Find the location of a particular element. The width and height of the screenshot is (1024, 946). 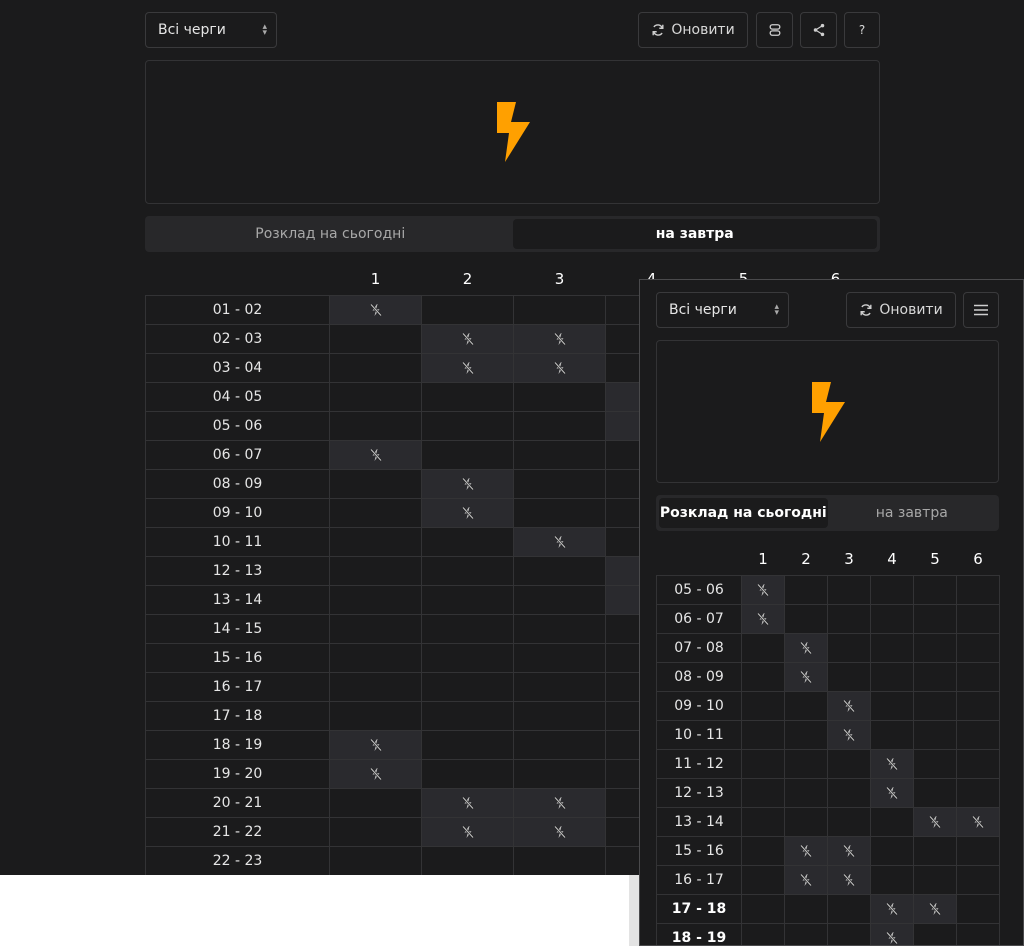

time-slot: 02 - 03 is located at coordinates (237, 338).